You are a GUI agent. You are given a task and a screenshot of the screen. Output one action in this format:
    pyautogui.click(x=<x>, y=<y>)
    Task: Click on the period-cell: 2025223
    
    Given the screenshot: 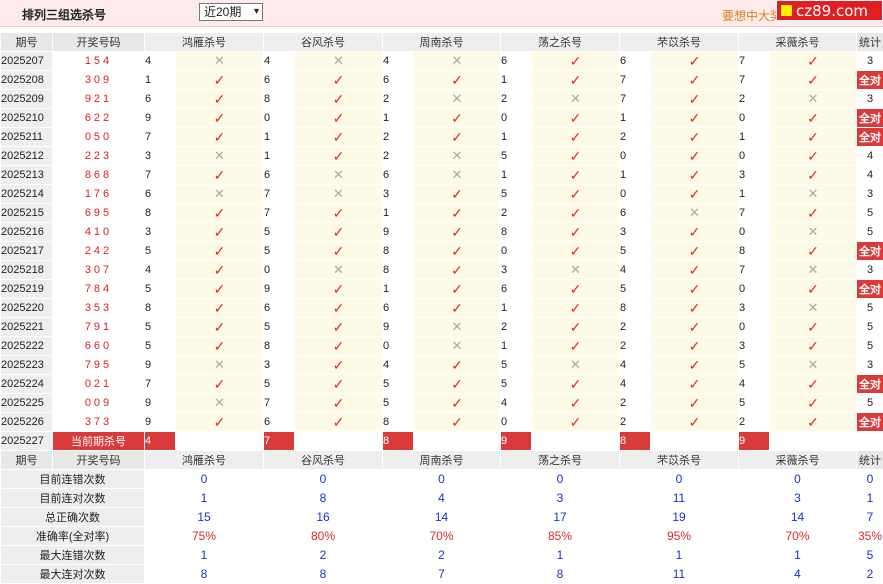 What is the action you would take?
    pyautogui.click(x=27, y=365)
    